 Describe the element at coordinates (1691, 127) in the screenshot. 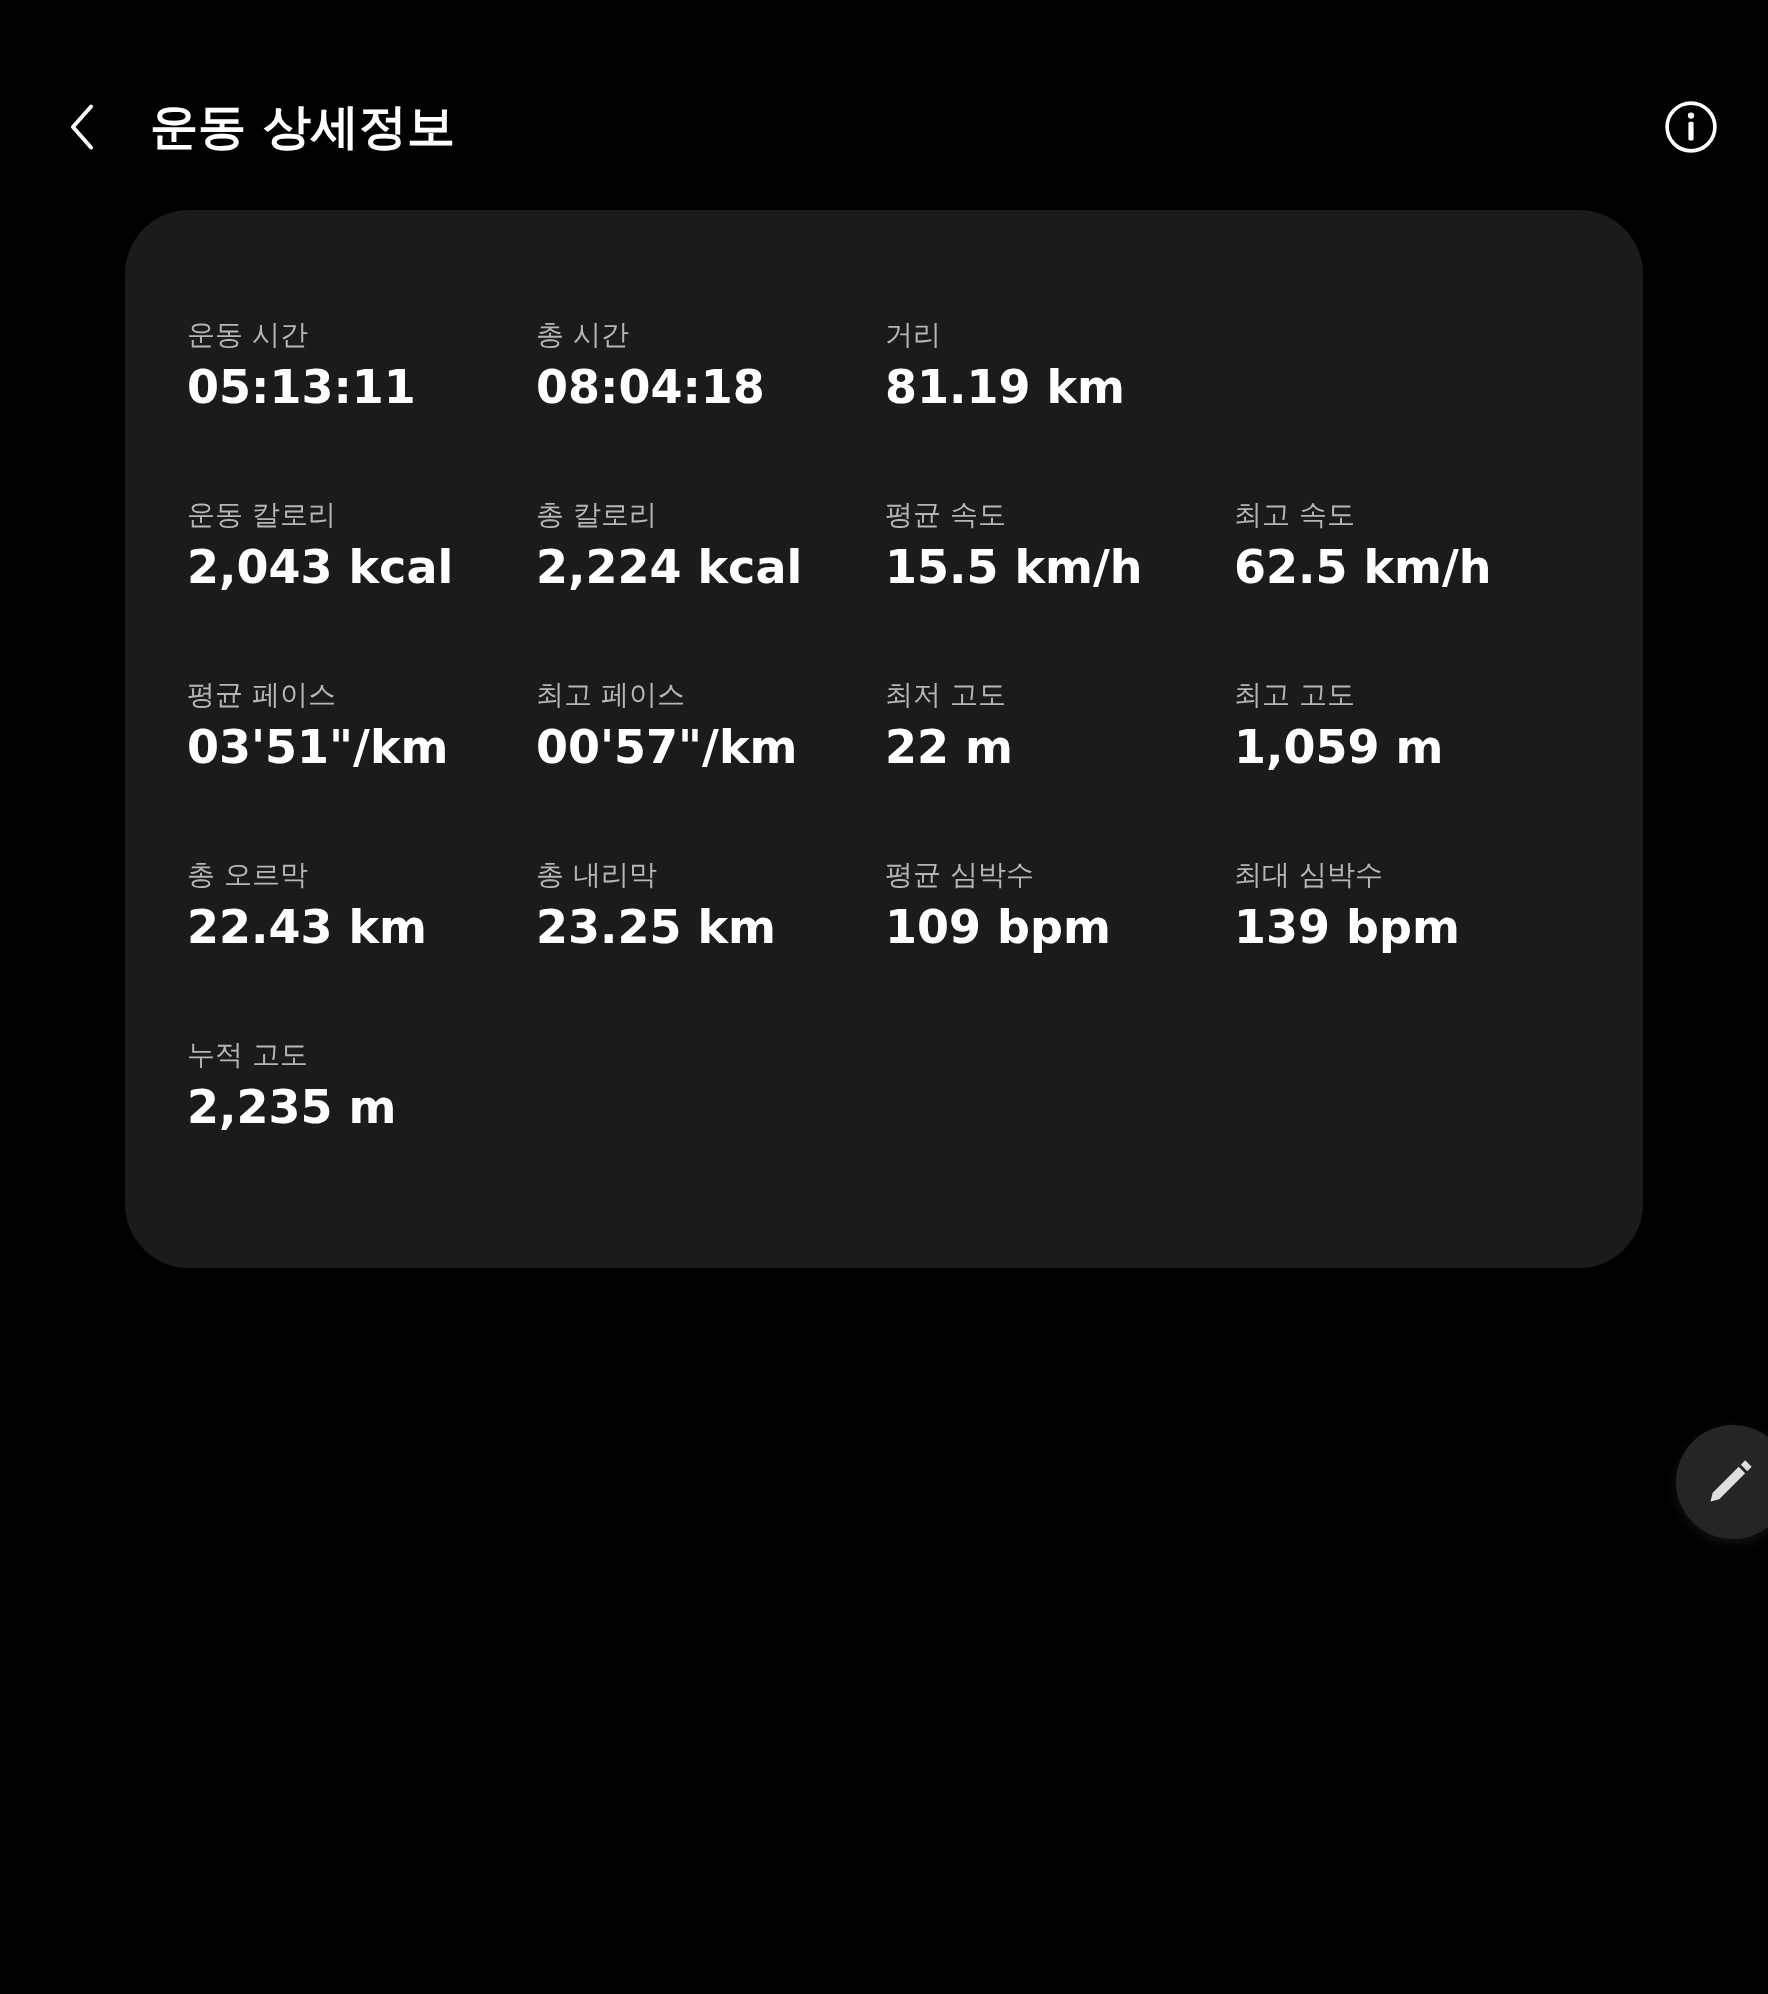

I see `info-icon` at that location.